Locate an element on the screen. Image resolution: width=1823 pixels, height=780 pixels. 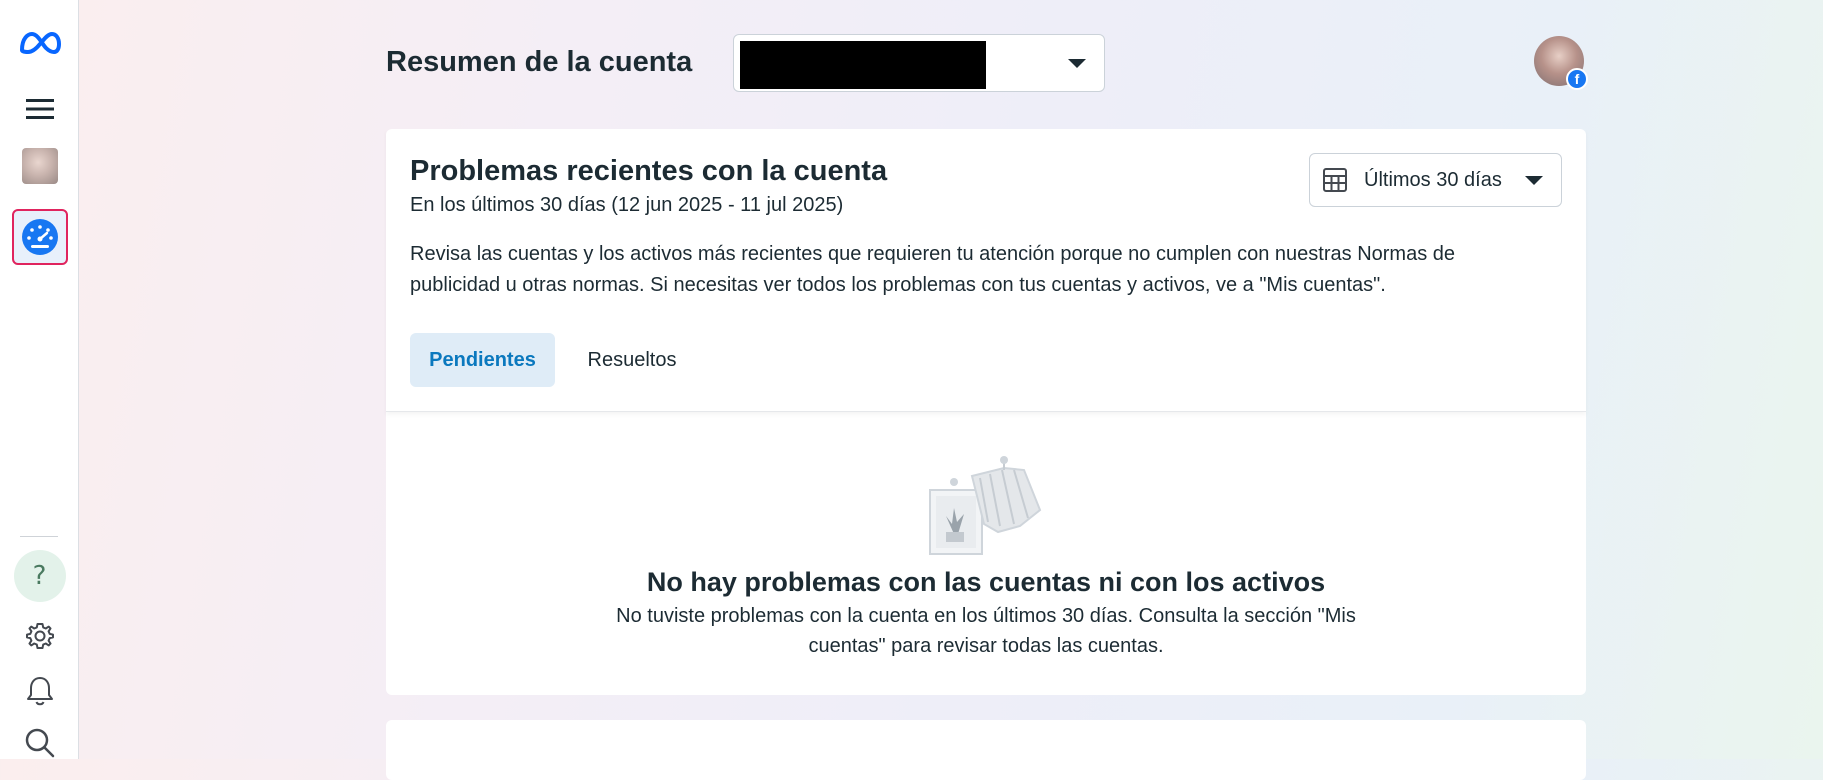
search-icon is located at coordinates (39, 743).